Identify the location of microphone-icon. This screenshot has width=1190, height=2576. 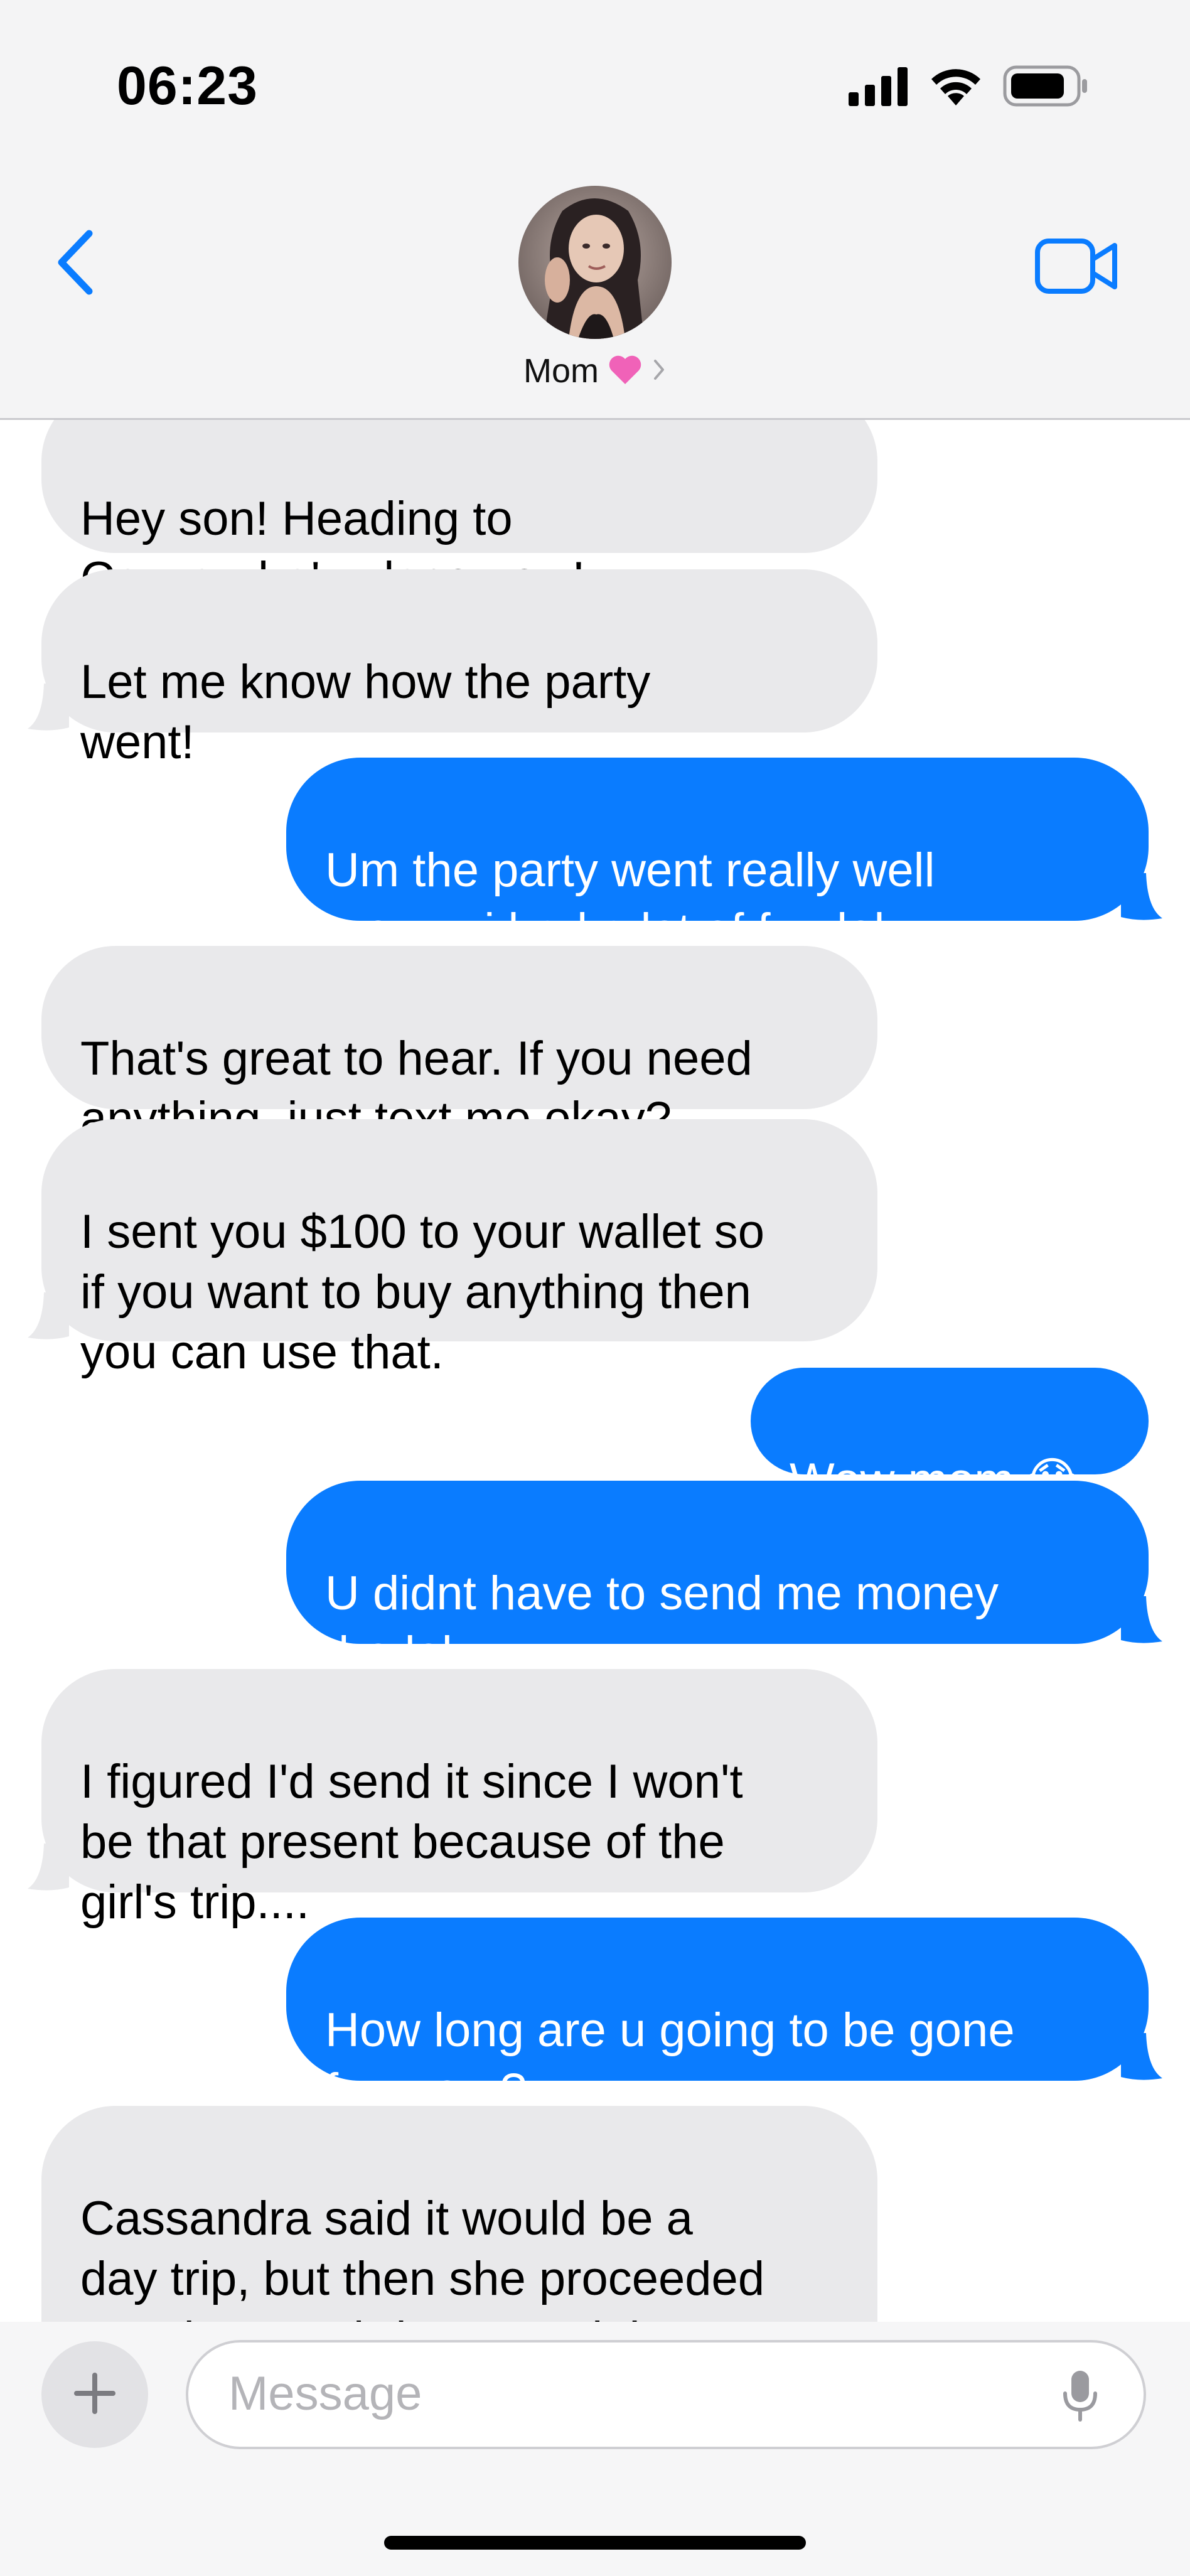
(1080, 2397).